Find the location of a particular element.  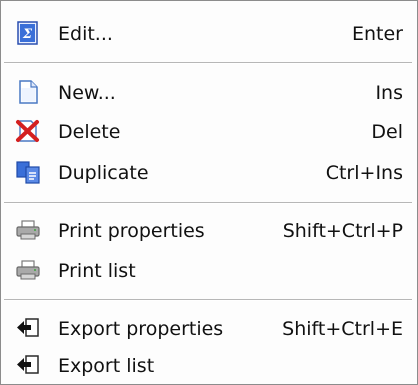

menu-item-shortcut: Del is located at coordinates (387, 132).